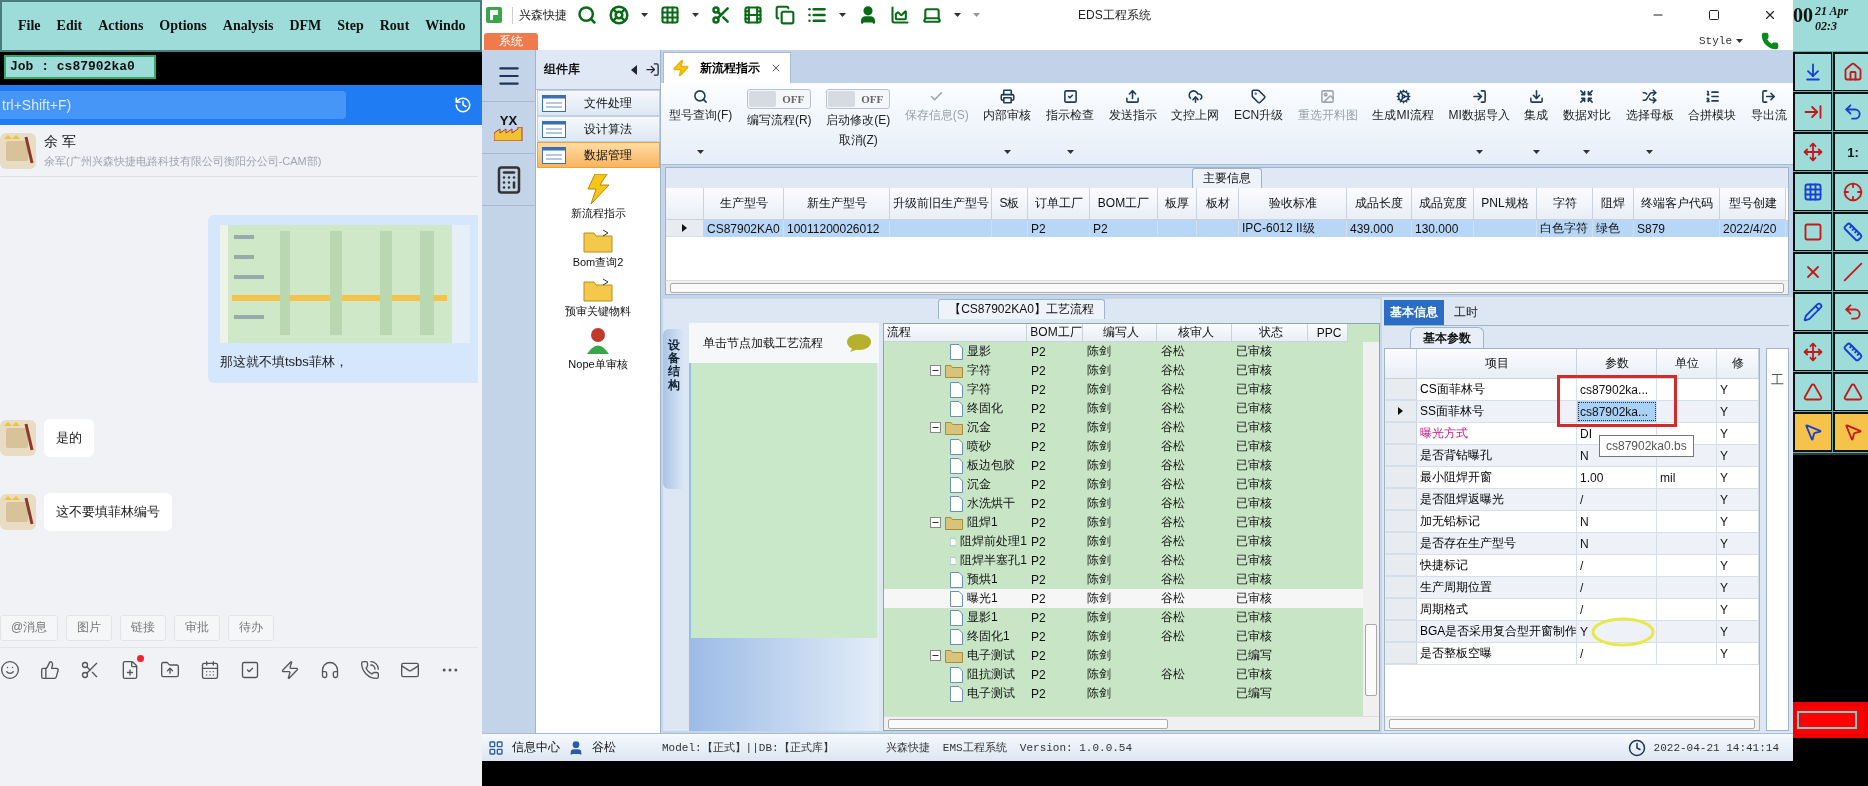  Describe the element at coordinates (496, 747) in the screenshot. I see `grid-icon` at that location.